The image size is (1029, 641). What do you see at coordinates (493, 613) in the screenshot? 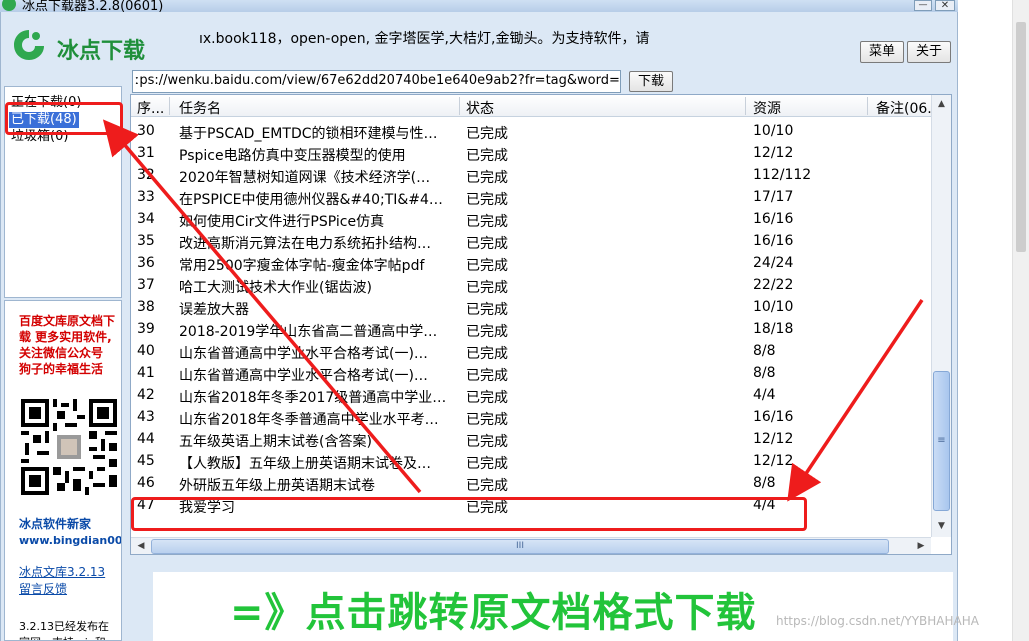
I see `callout-text: =》点击跳转原文档格式下载` at bounding box center [493, 613].